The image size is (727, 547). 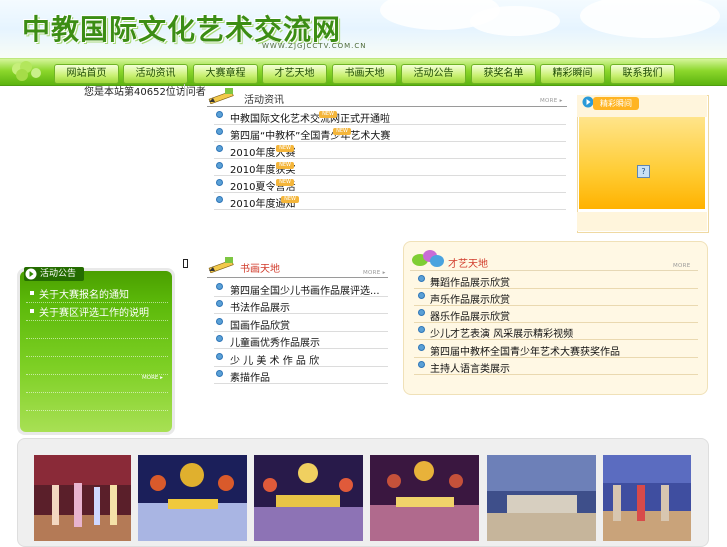 What do you see at coordinates (470, 281) in the screenshot?
I see `talent-item: 舞蹈作品展示欣赏` at bounding box center [470, 281].